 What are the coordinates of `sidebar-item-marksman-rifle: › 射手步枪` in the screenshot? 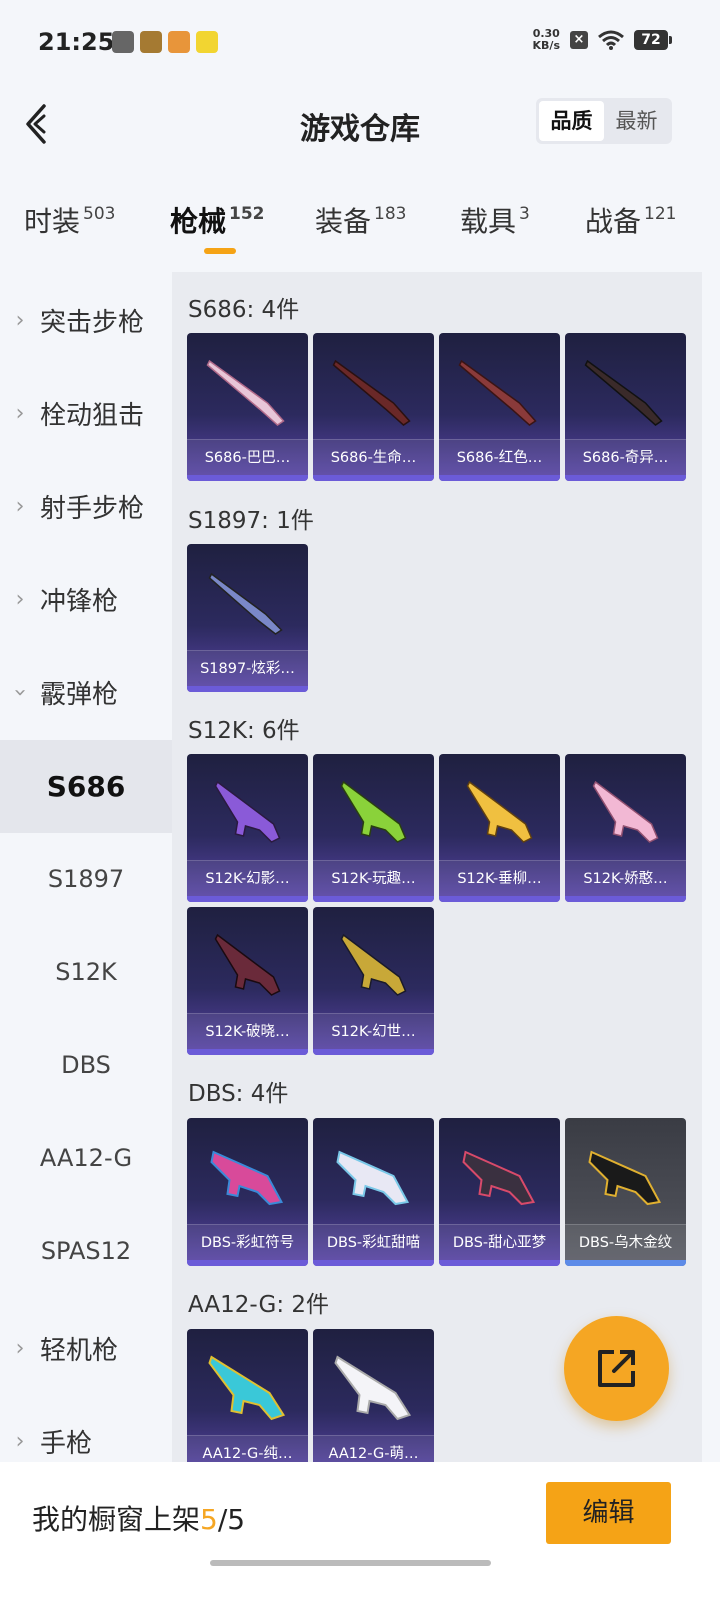 It's located at (86, 506).